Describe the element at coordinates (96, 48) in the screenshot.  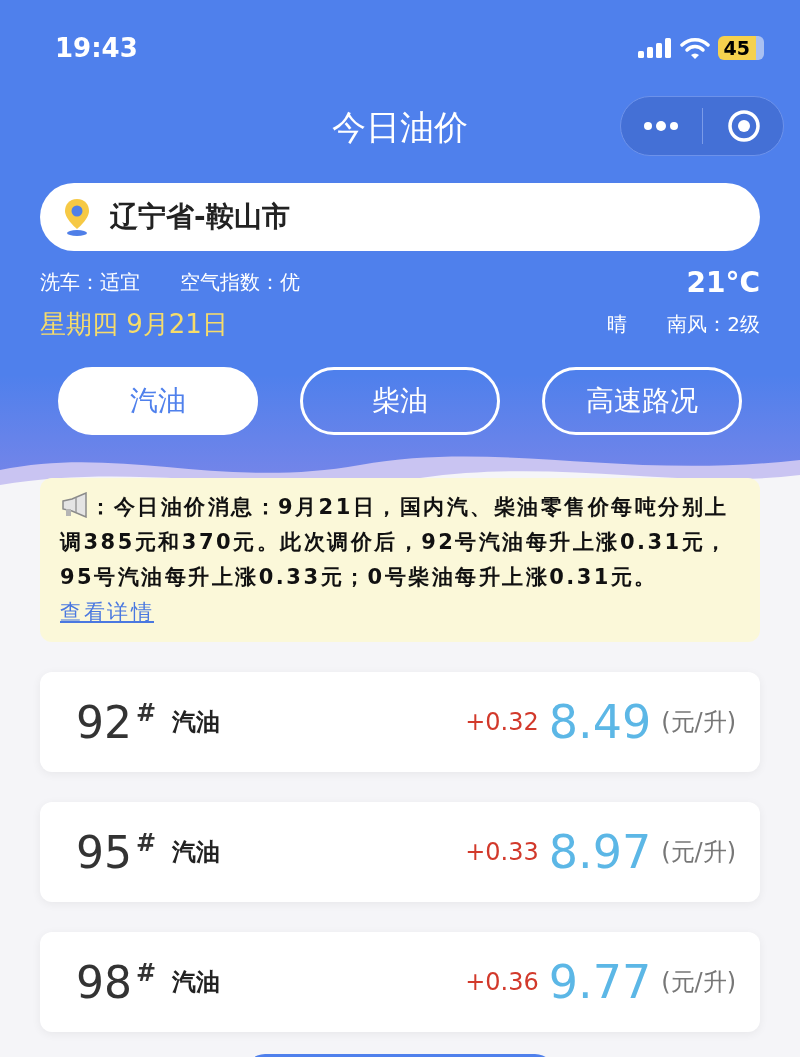
I see `status-time: 19:43` at that location.